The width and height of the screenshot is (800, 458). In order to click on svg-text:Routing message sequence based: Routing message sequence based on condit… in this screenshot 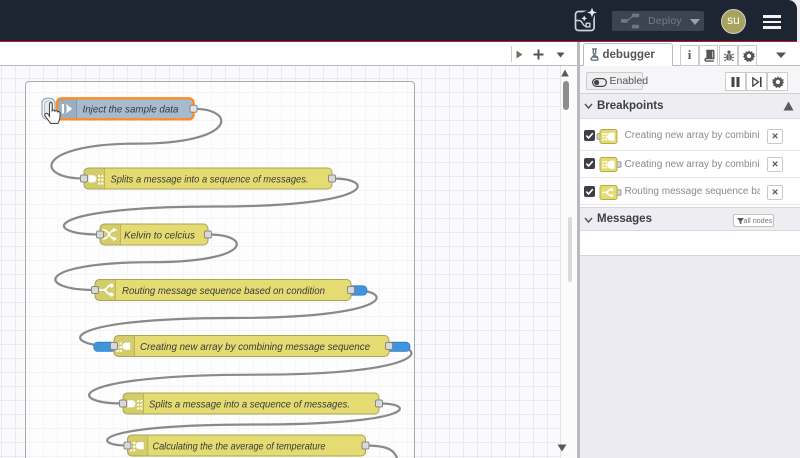, I will do `click(223, 291)`.